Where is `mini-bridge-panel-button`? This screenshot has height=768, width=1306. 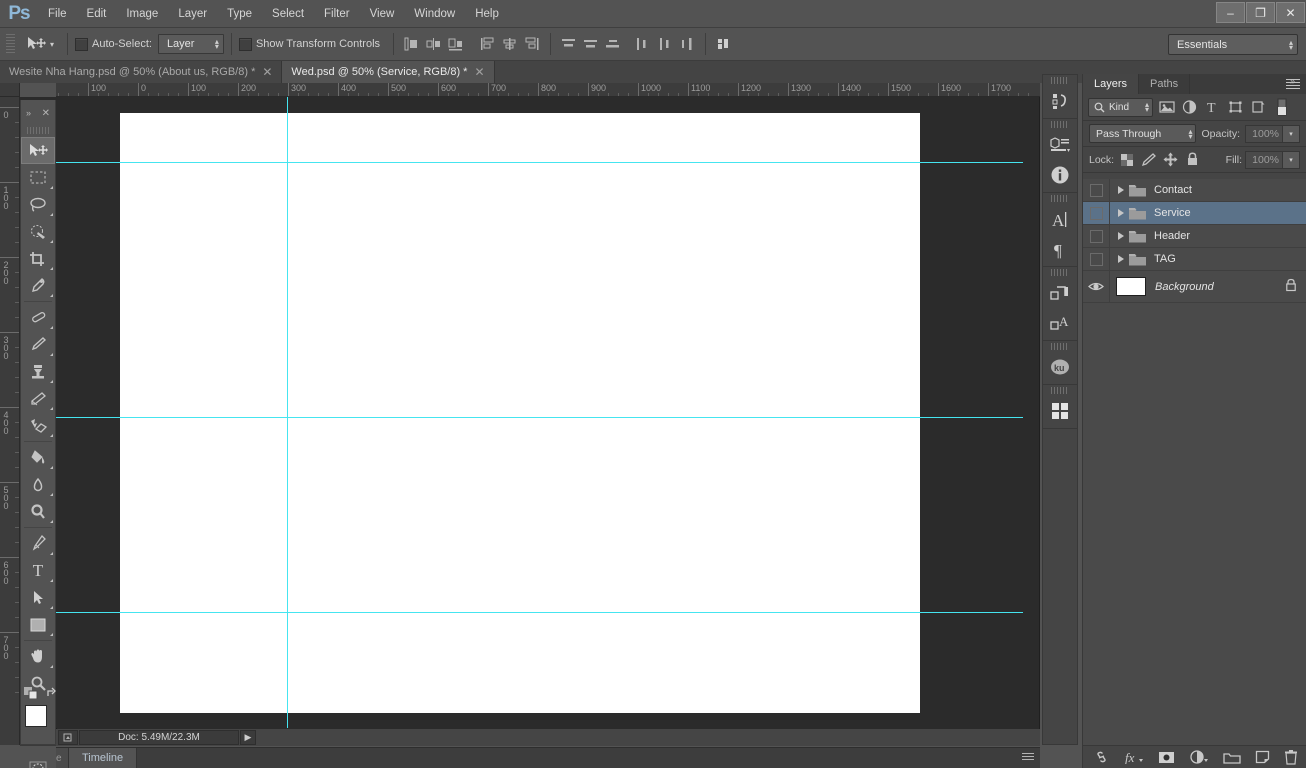
mini-bridge-panel-button is located at coordinates (1060, 411).